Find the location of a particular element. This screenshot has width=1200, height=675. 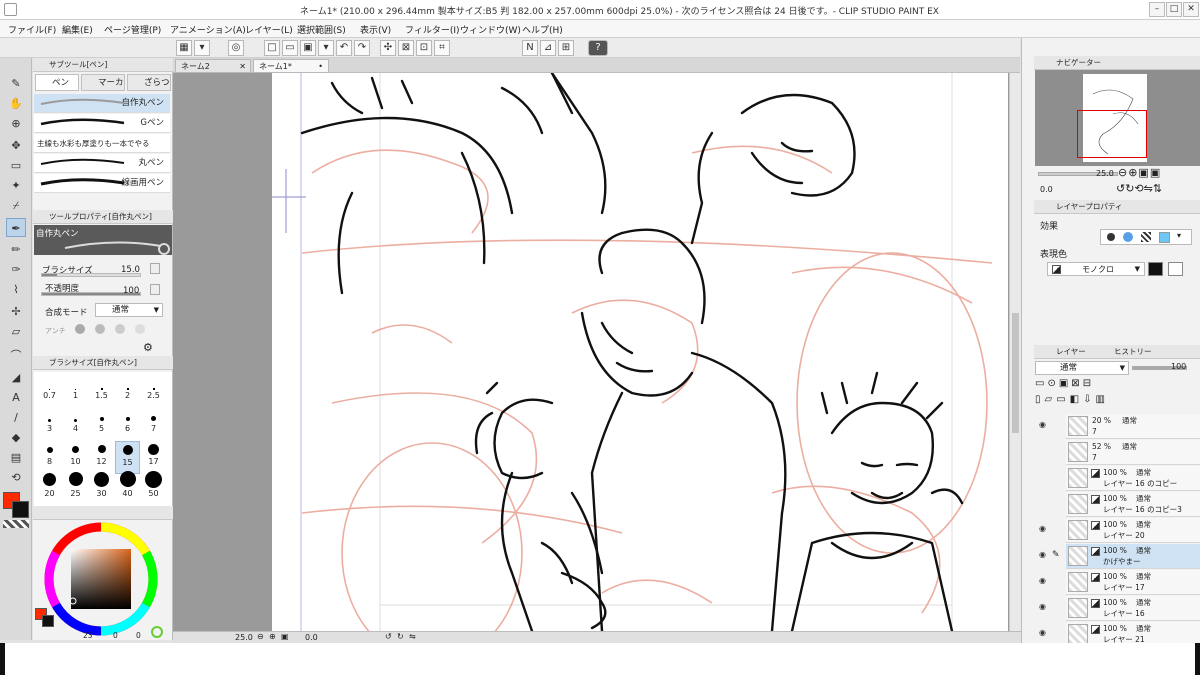

opacity-value: 100 is located at coordinates (131, 291).